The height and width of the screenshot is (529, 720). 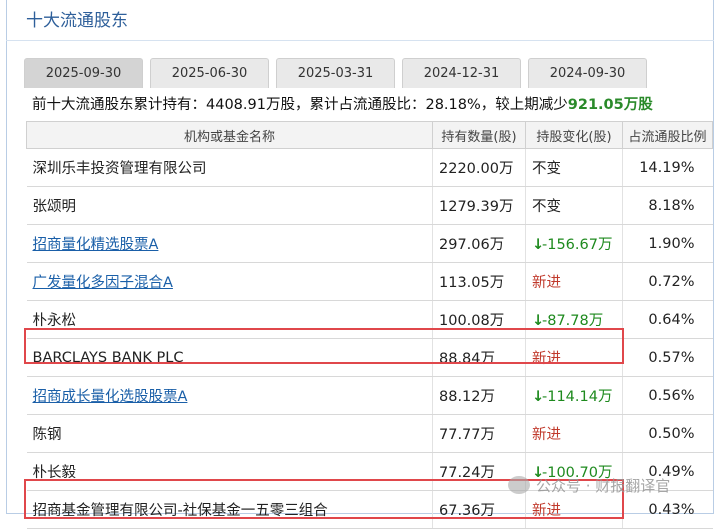 I want to click on tab-2024-09-30: 2024-09-30, so click(x=587, y=73).